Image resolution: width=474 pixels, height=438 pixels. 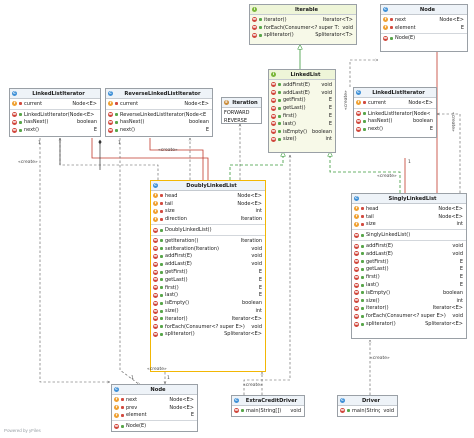 What do you see at coordinates (367, 406) in the screenshot?
I see `driver-class: C Driver m main(String[])void` at bounding box center [367, 406].